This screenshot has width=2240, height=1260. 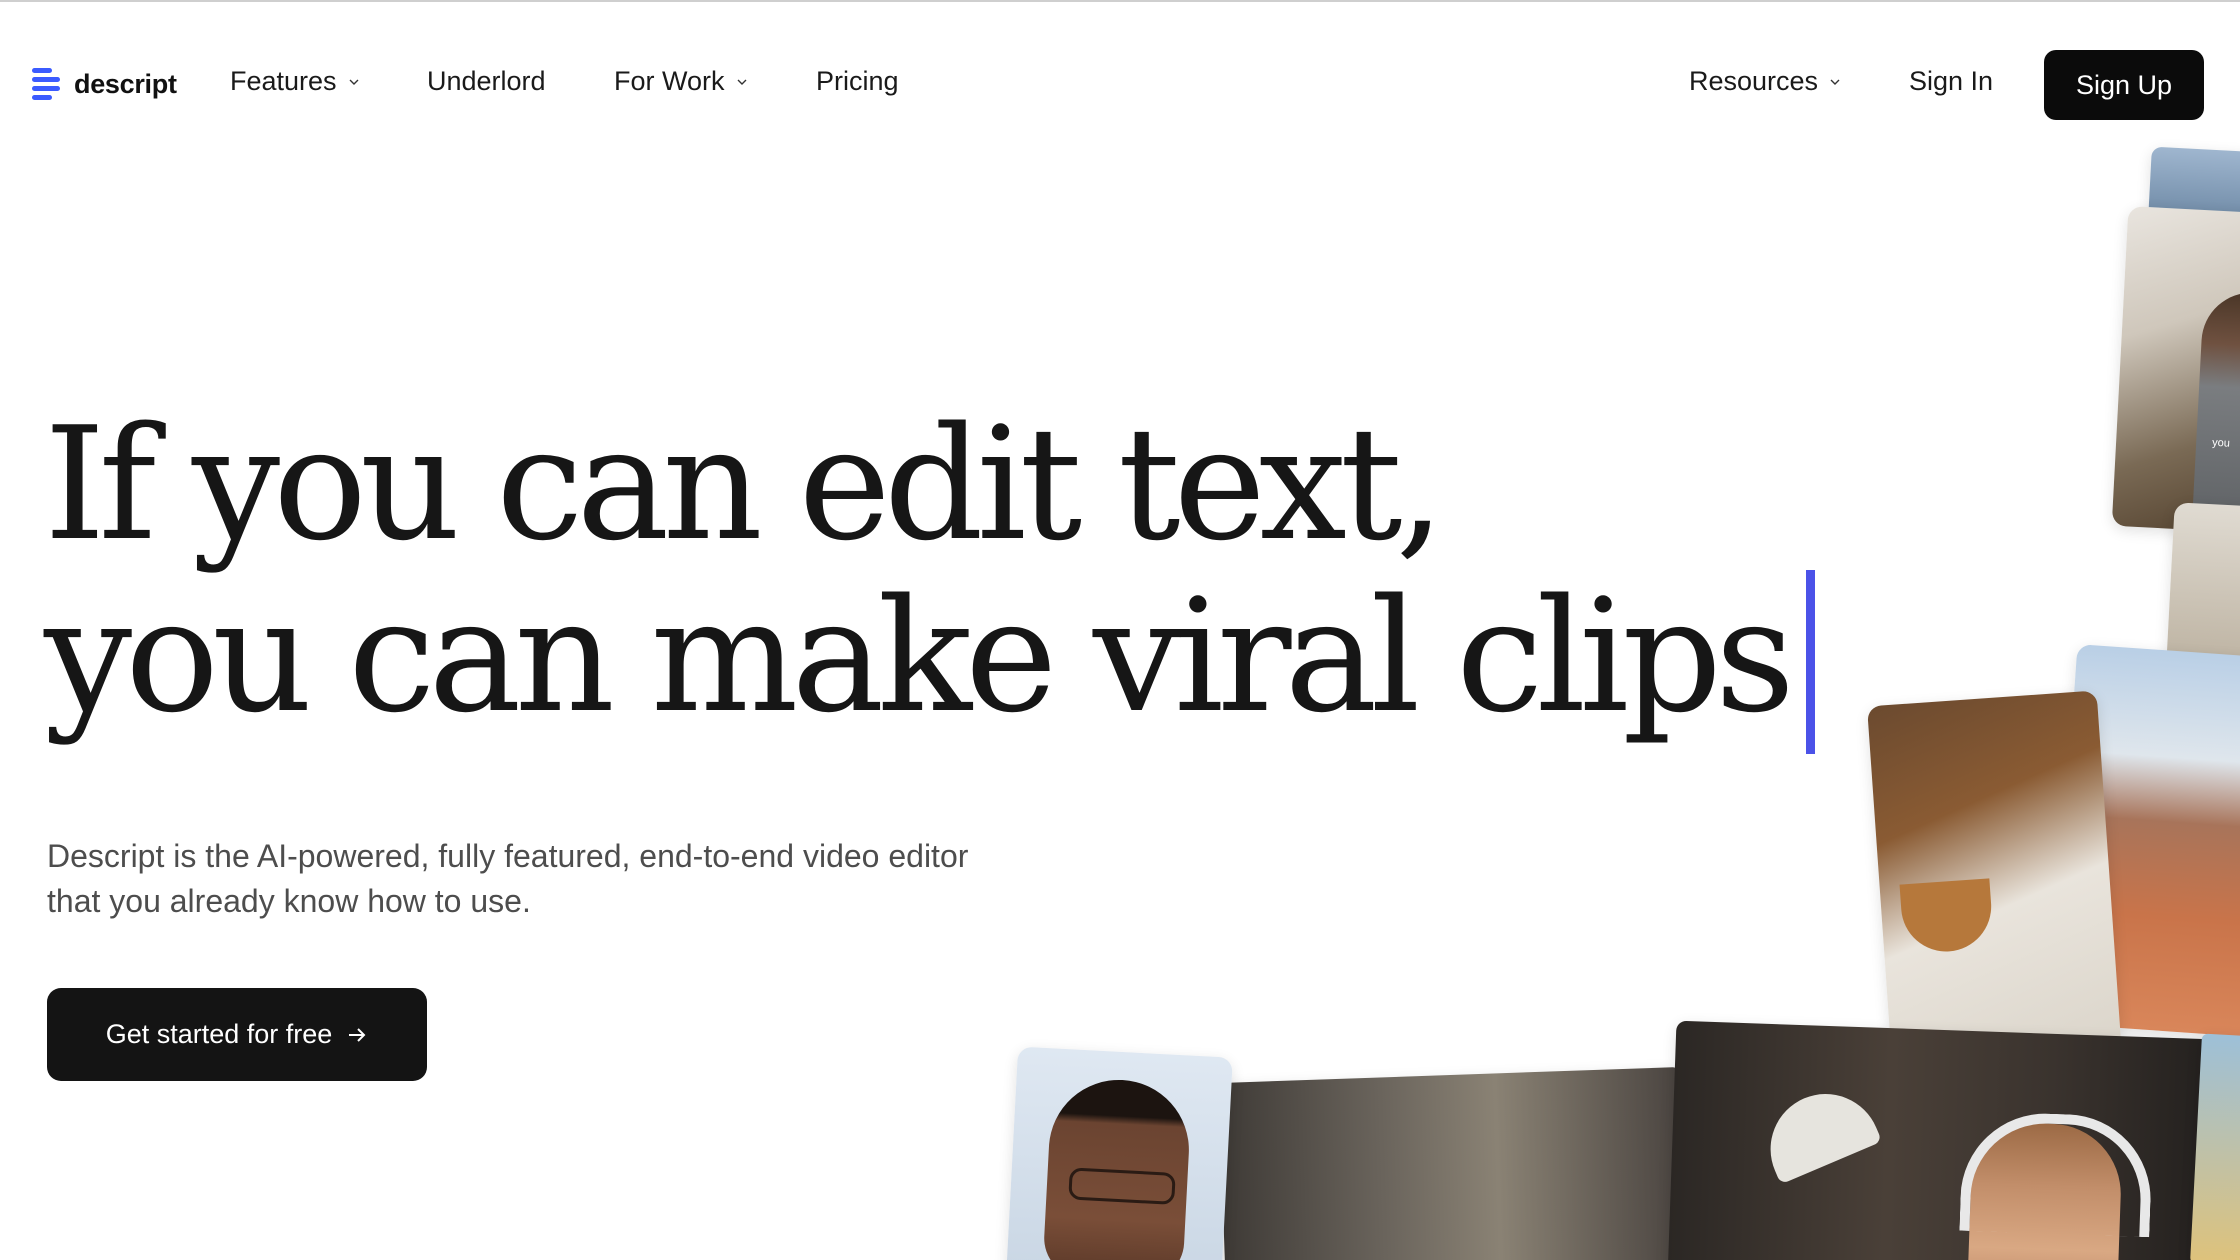 I want to click on nav-for-work: For Work, so click(x=680, y=81).